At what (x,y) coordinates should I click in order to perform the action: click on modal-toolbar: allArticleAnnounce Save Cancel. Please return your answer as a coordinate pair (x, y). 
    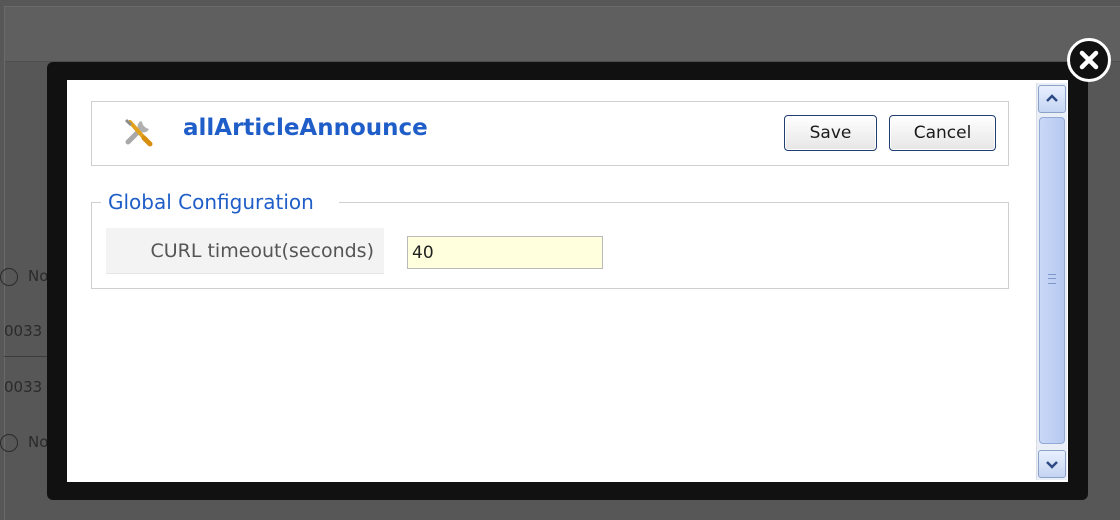
    Looking at the image, I should click on (550, 133).